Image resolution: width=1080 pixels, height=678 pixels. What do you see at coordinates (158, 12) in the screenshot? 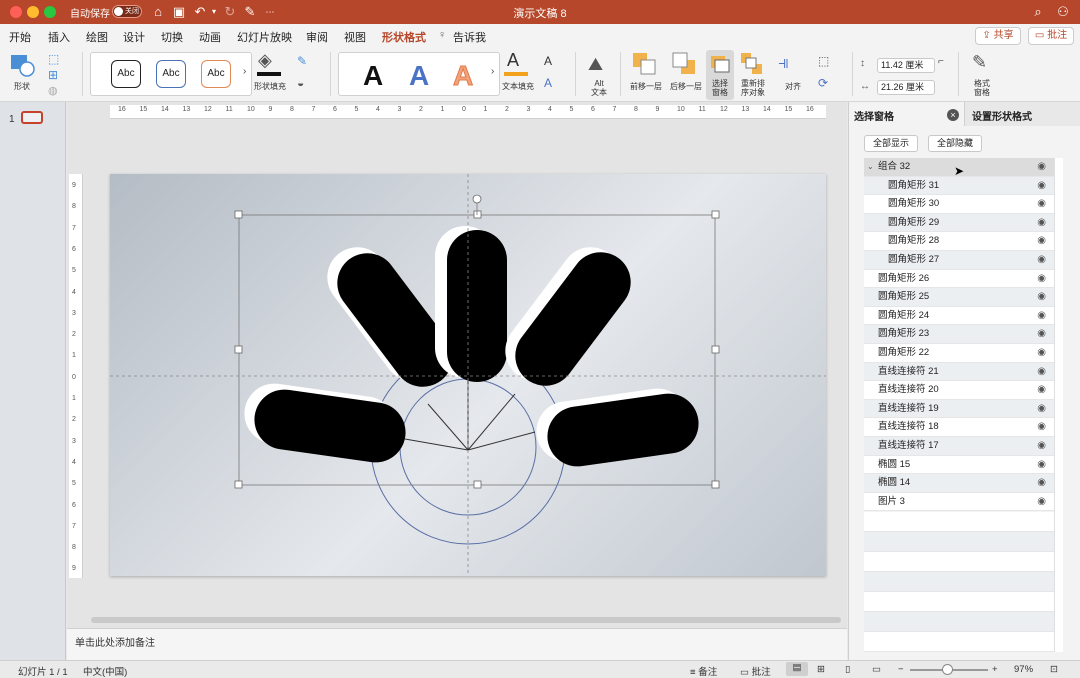
I see `home-icon: ⌂` at bounding box center [158, 12].